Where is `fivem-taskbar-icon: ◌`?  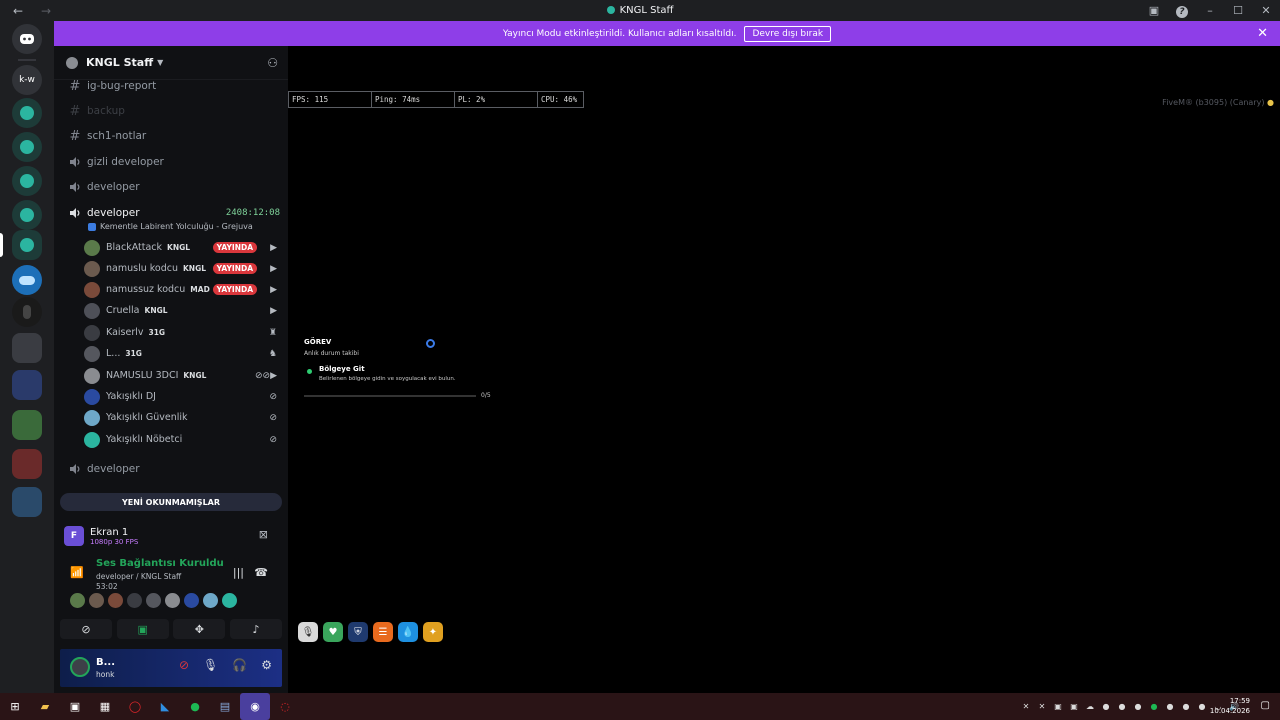
fivem-taskbar-icon: ◌ is located at coordinates (285, 706).